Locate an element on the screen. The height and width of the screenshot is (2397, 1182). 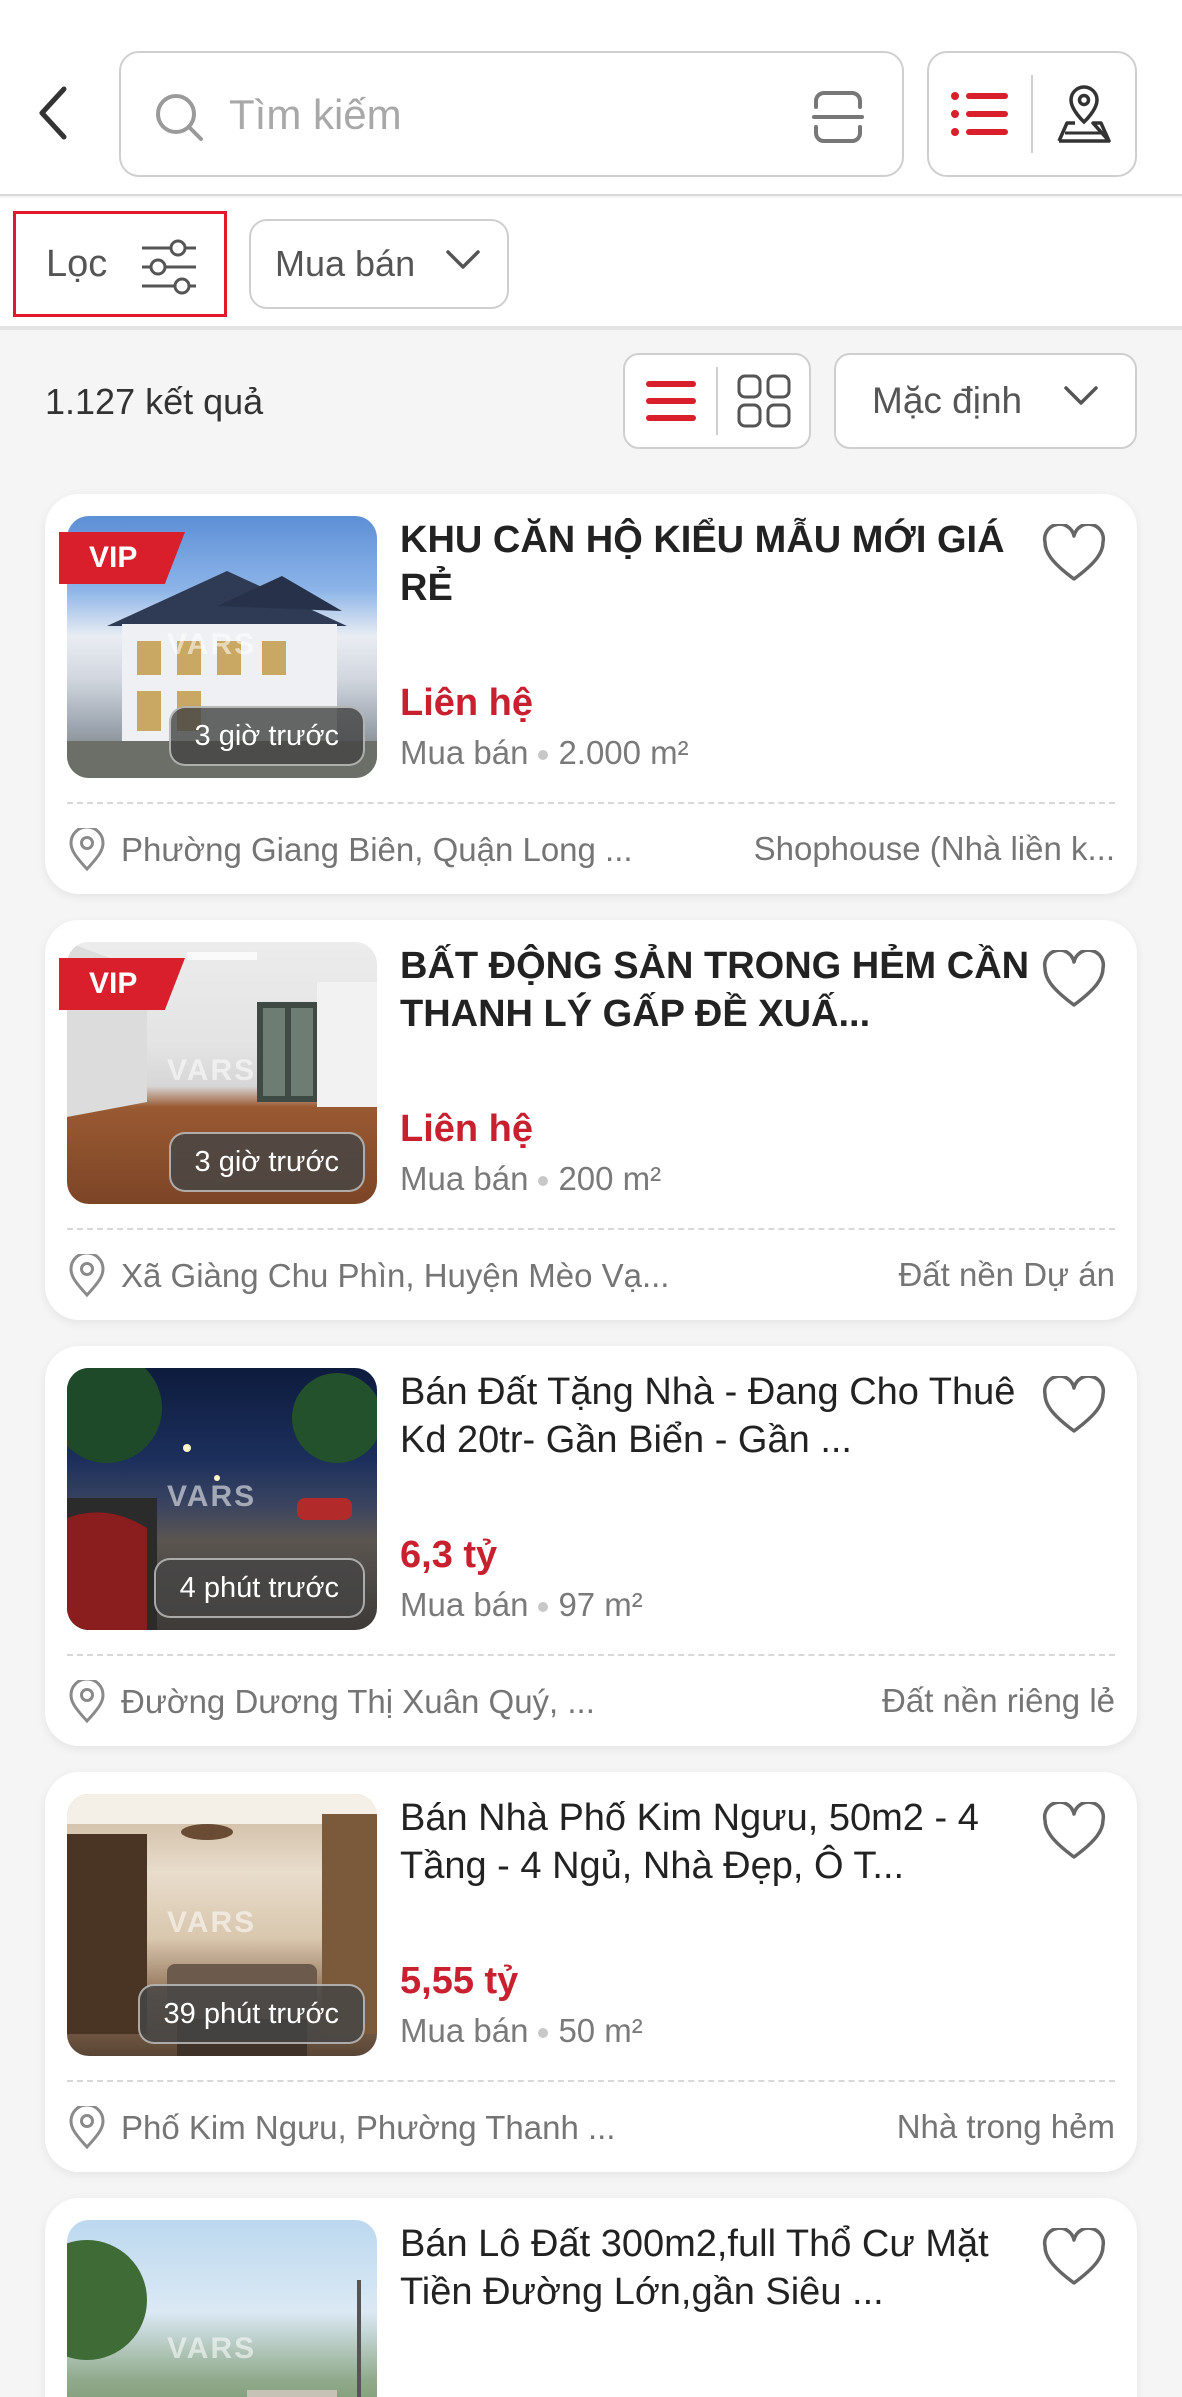
sliders-icon is located at coordinates (169, 267).